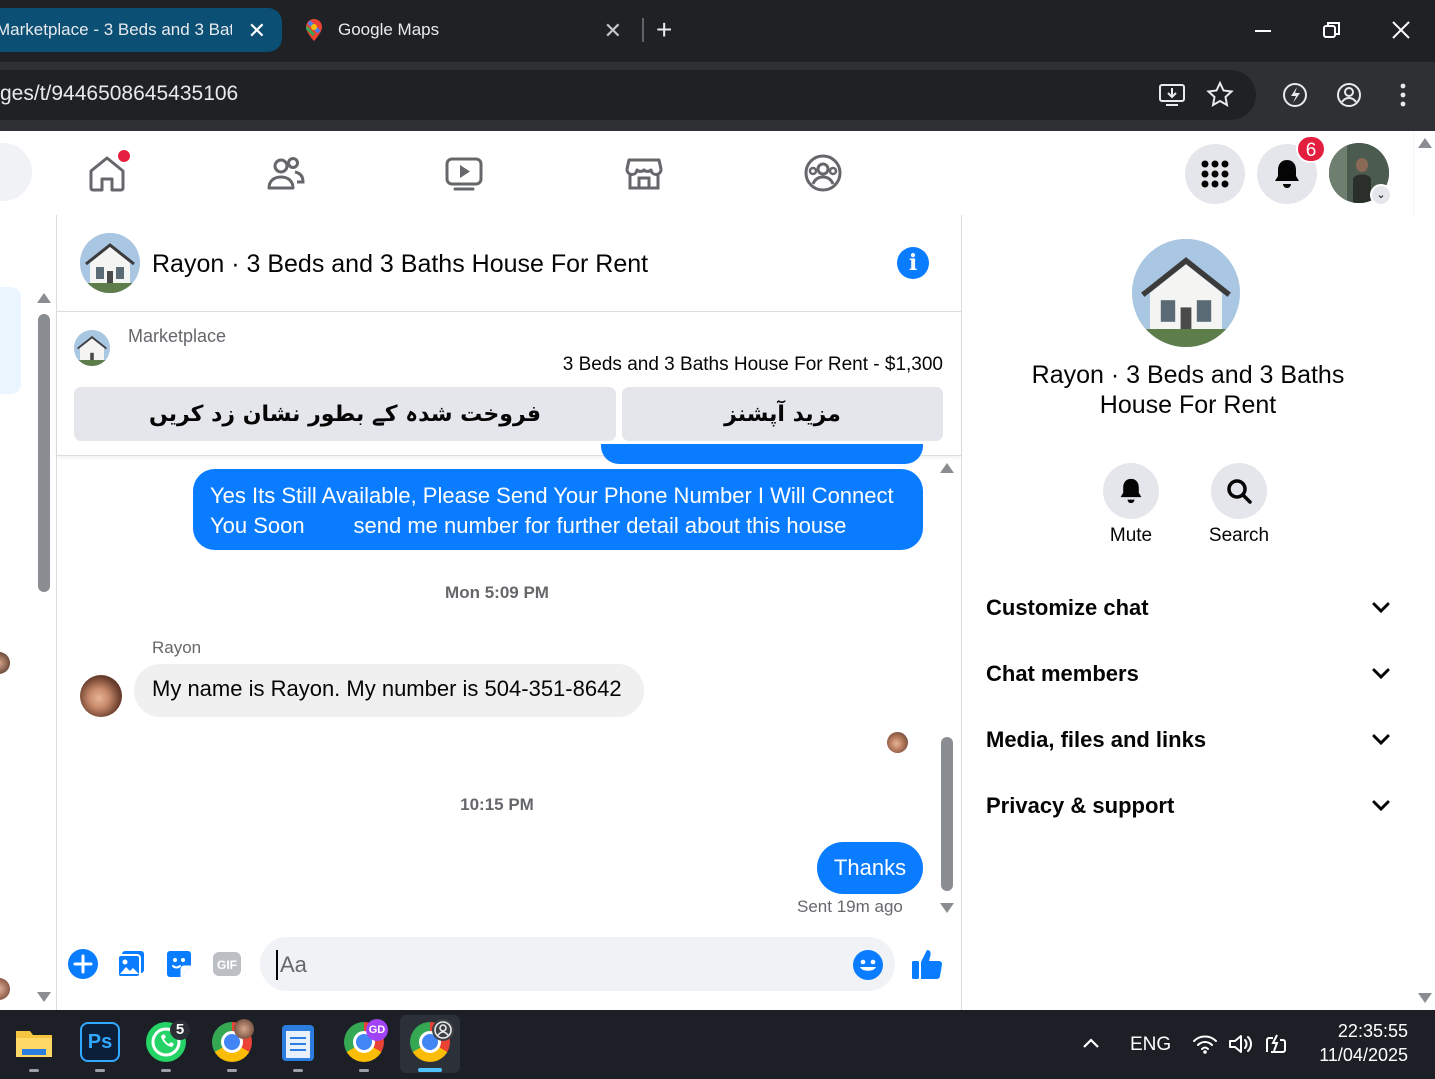  Describe the element at coordinates (1311, 149) in the screenshot. I see `notification-count-badge: 6` at that location.